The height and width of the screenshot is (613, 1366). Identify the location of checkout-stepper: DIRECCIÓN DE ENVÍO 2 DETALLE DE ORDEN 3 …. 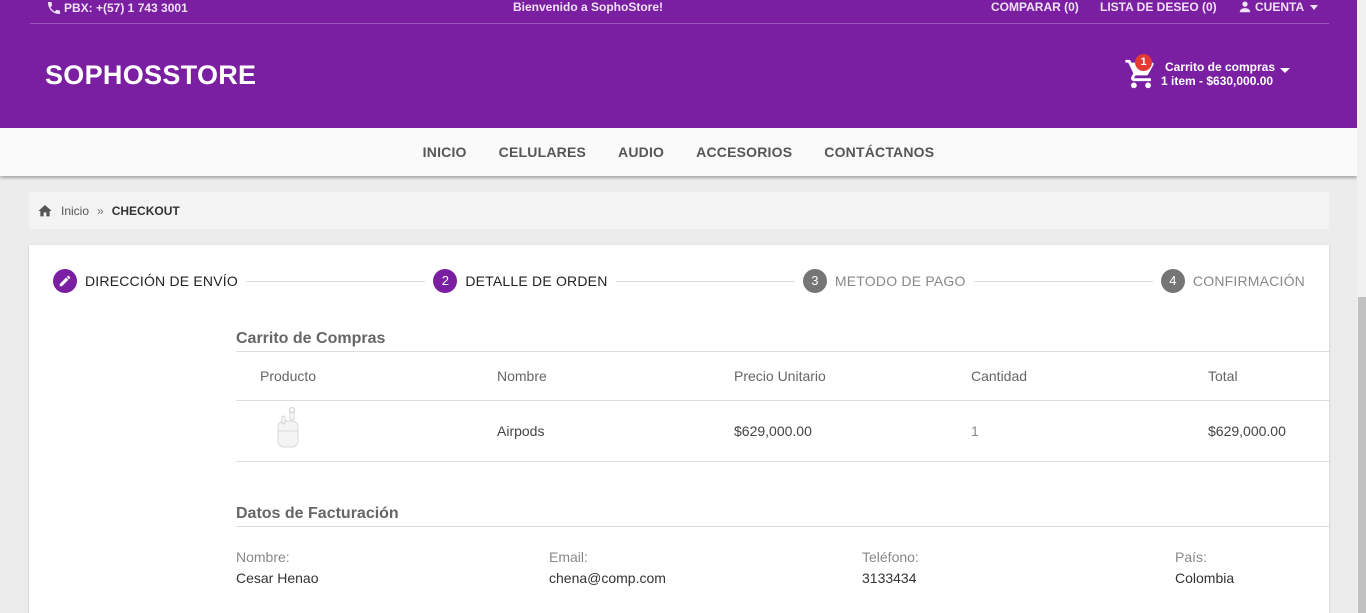
(679, 281).